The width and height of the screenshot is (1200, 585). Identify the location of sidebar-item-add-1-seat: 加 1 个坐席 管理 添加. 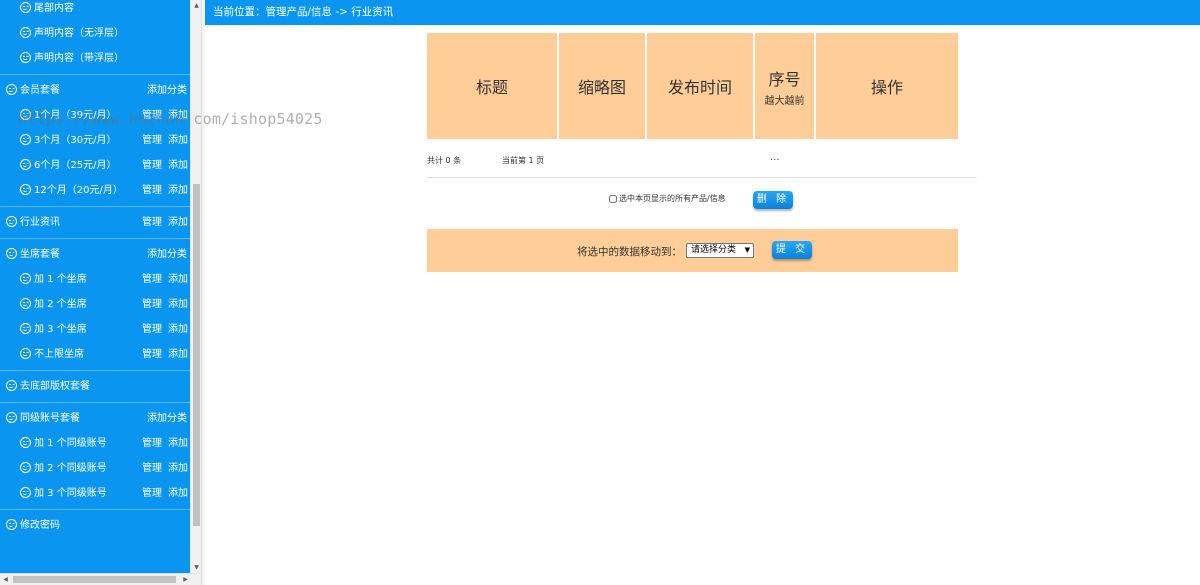
(95, 279).